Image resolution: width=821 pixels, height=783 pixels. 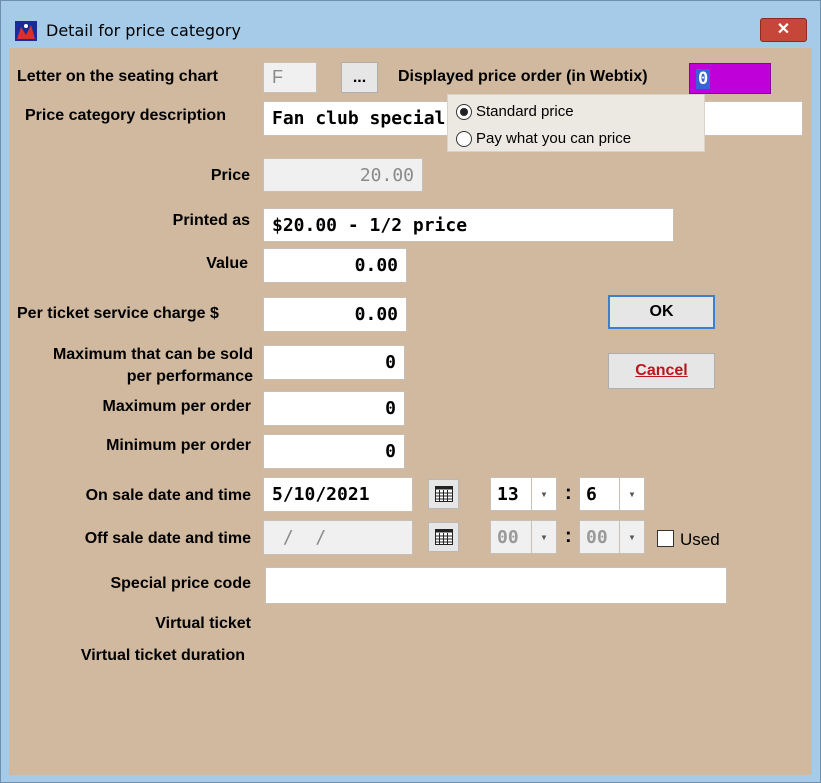 I want to click on max-sold-label-line1: Maximum that can be sold, so click(x=152, y=354).